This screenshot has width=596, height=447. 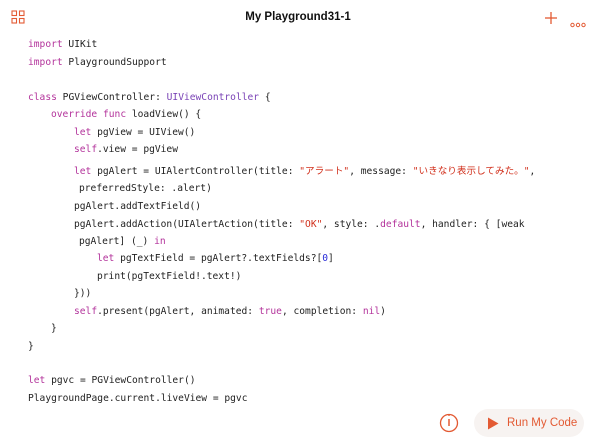 What do you see at coordinates (126, 114) in the screenshot?
I see `code-line: override func loadView() {` at bounding box center [126, 114].